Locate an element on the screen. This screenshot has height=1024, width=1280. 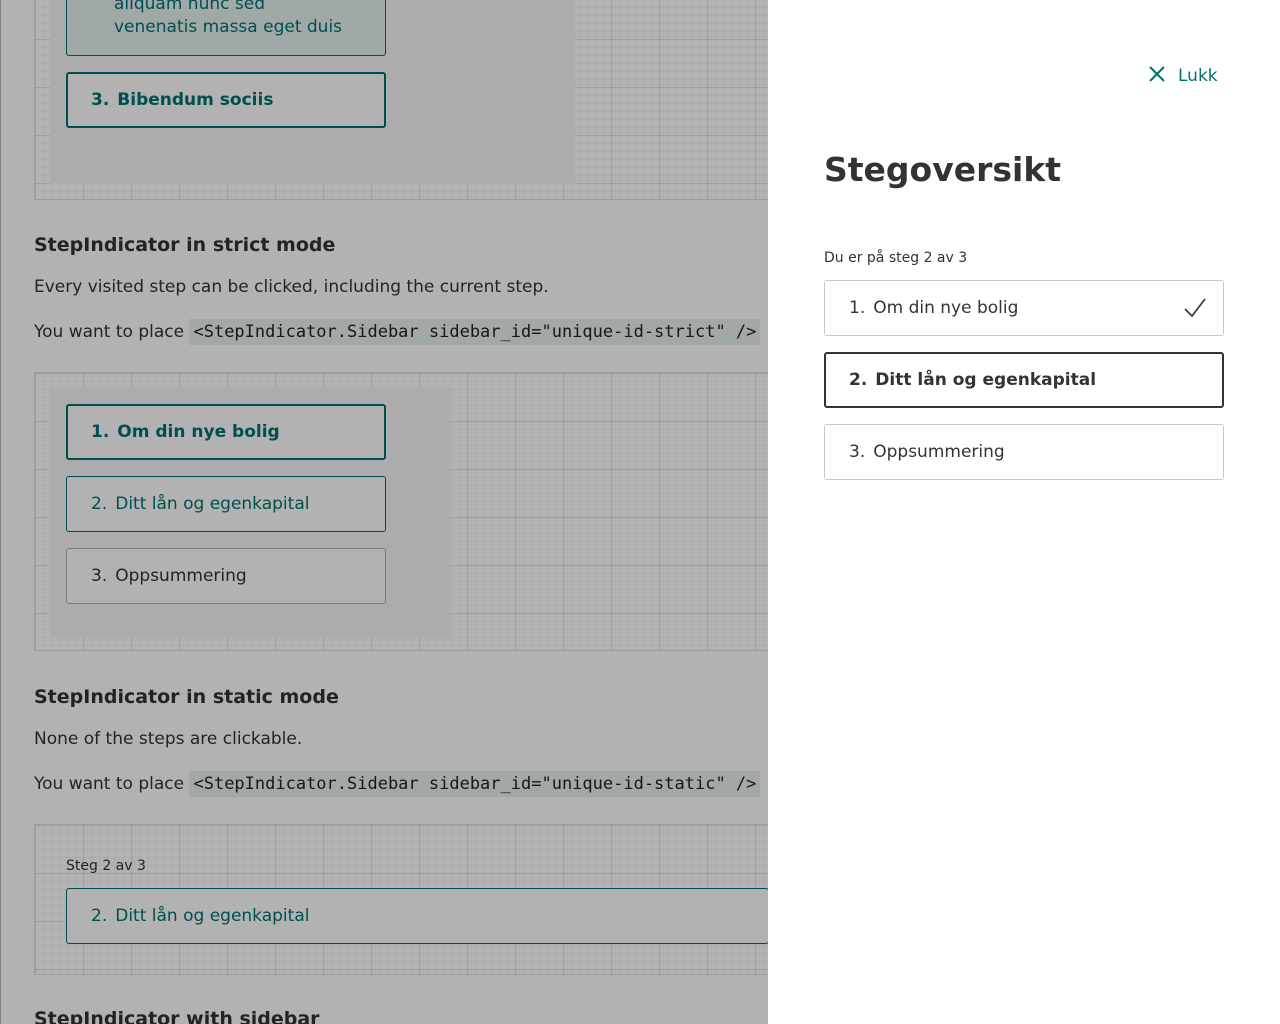
drawer-step-2: 2. Ditt lån og egenkapital is located at coordinates (1024, 380).